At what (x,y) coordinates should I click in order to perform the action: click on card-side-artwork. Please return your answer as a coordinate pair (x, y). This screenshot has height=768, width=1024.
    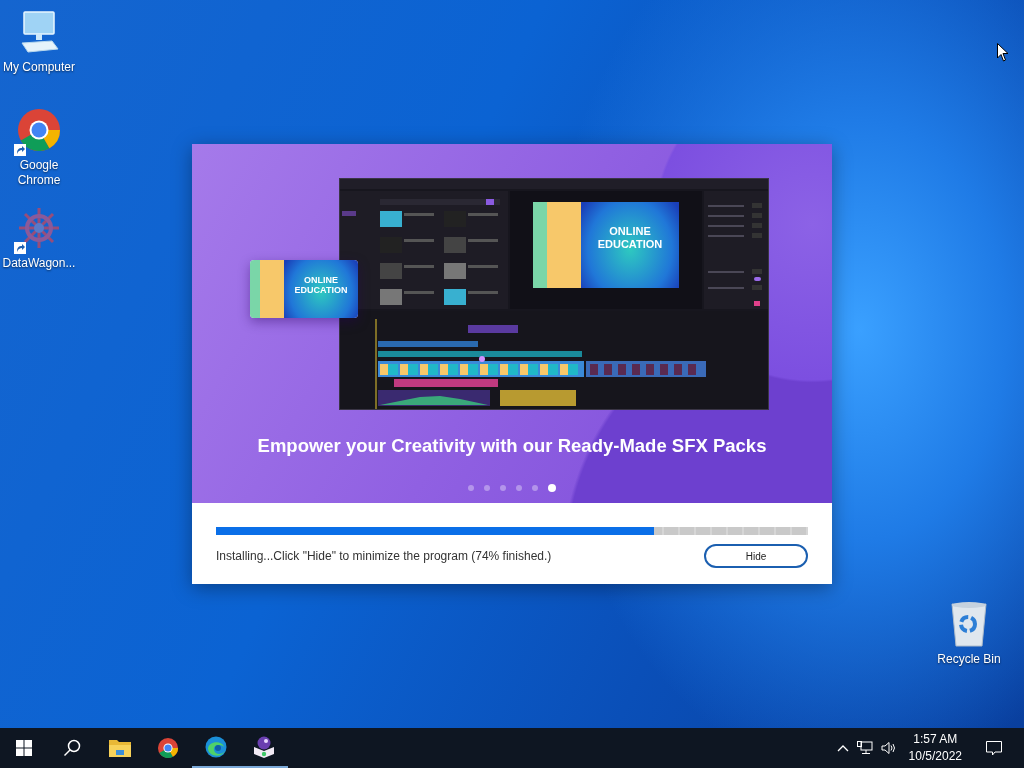
    Looking at the image, I should click on (267, 289).